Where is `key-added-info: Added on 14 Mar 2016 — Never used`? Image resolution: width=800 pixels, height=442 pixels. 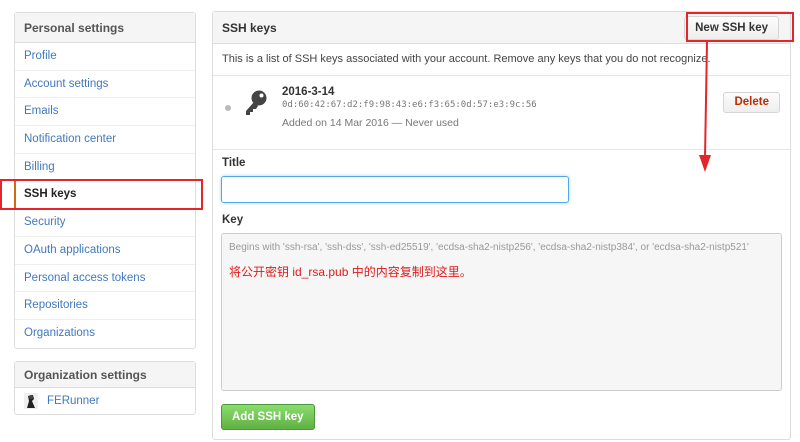 key-added-info: Added on 14 Mar 2016 — Never used is located at coordinates (370, 123).